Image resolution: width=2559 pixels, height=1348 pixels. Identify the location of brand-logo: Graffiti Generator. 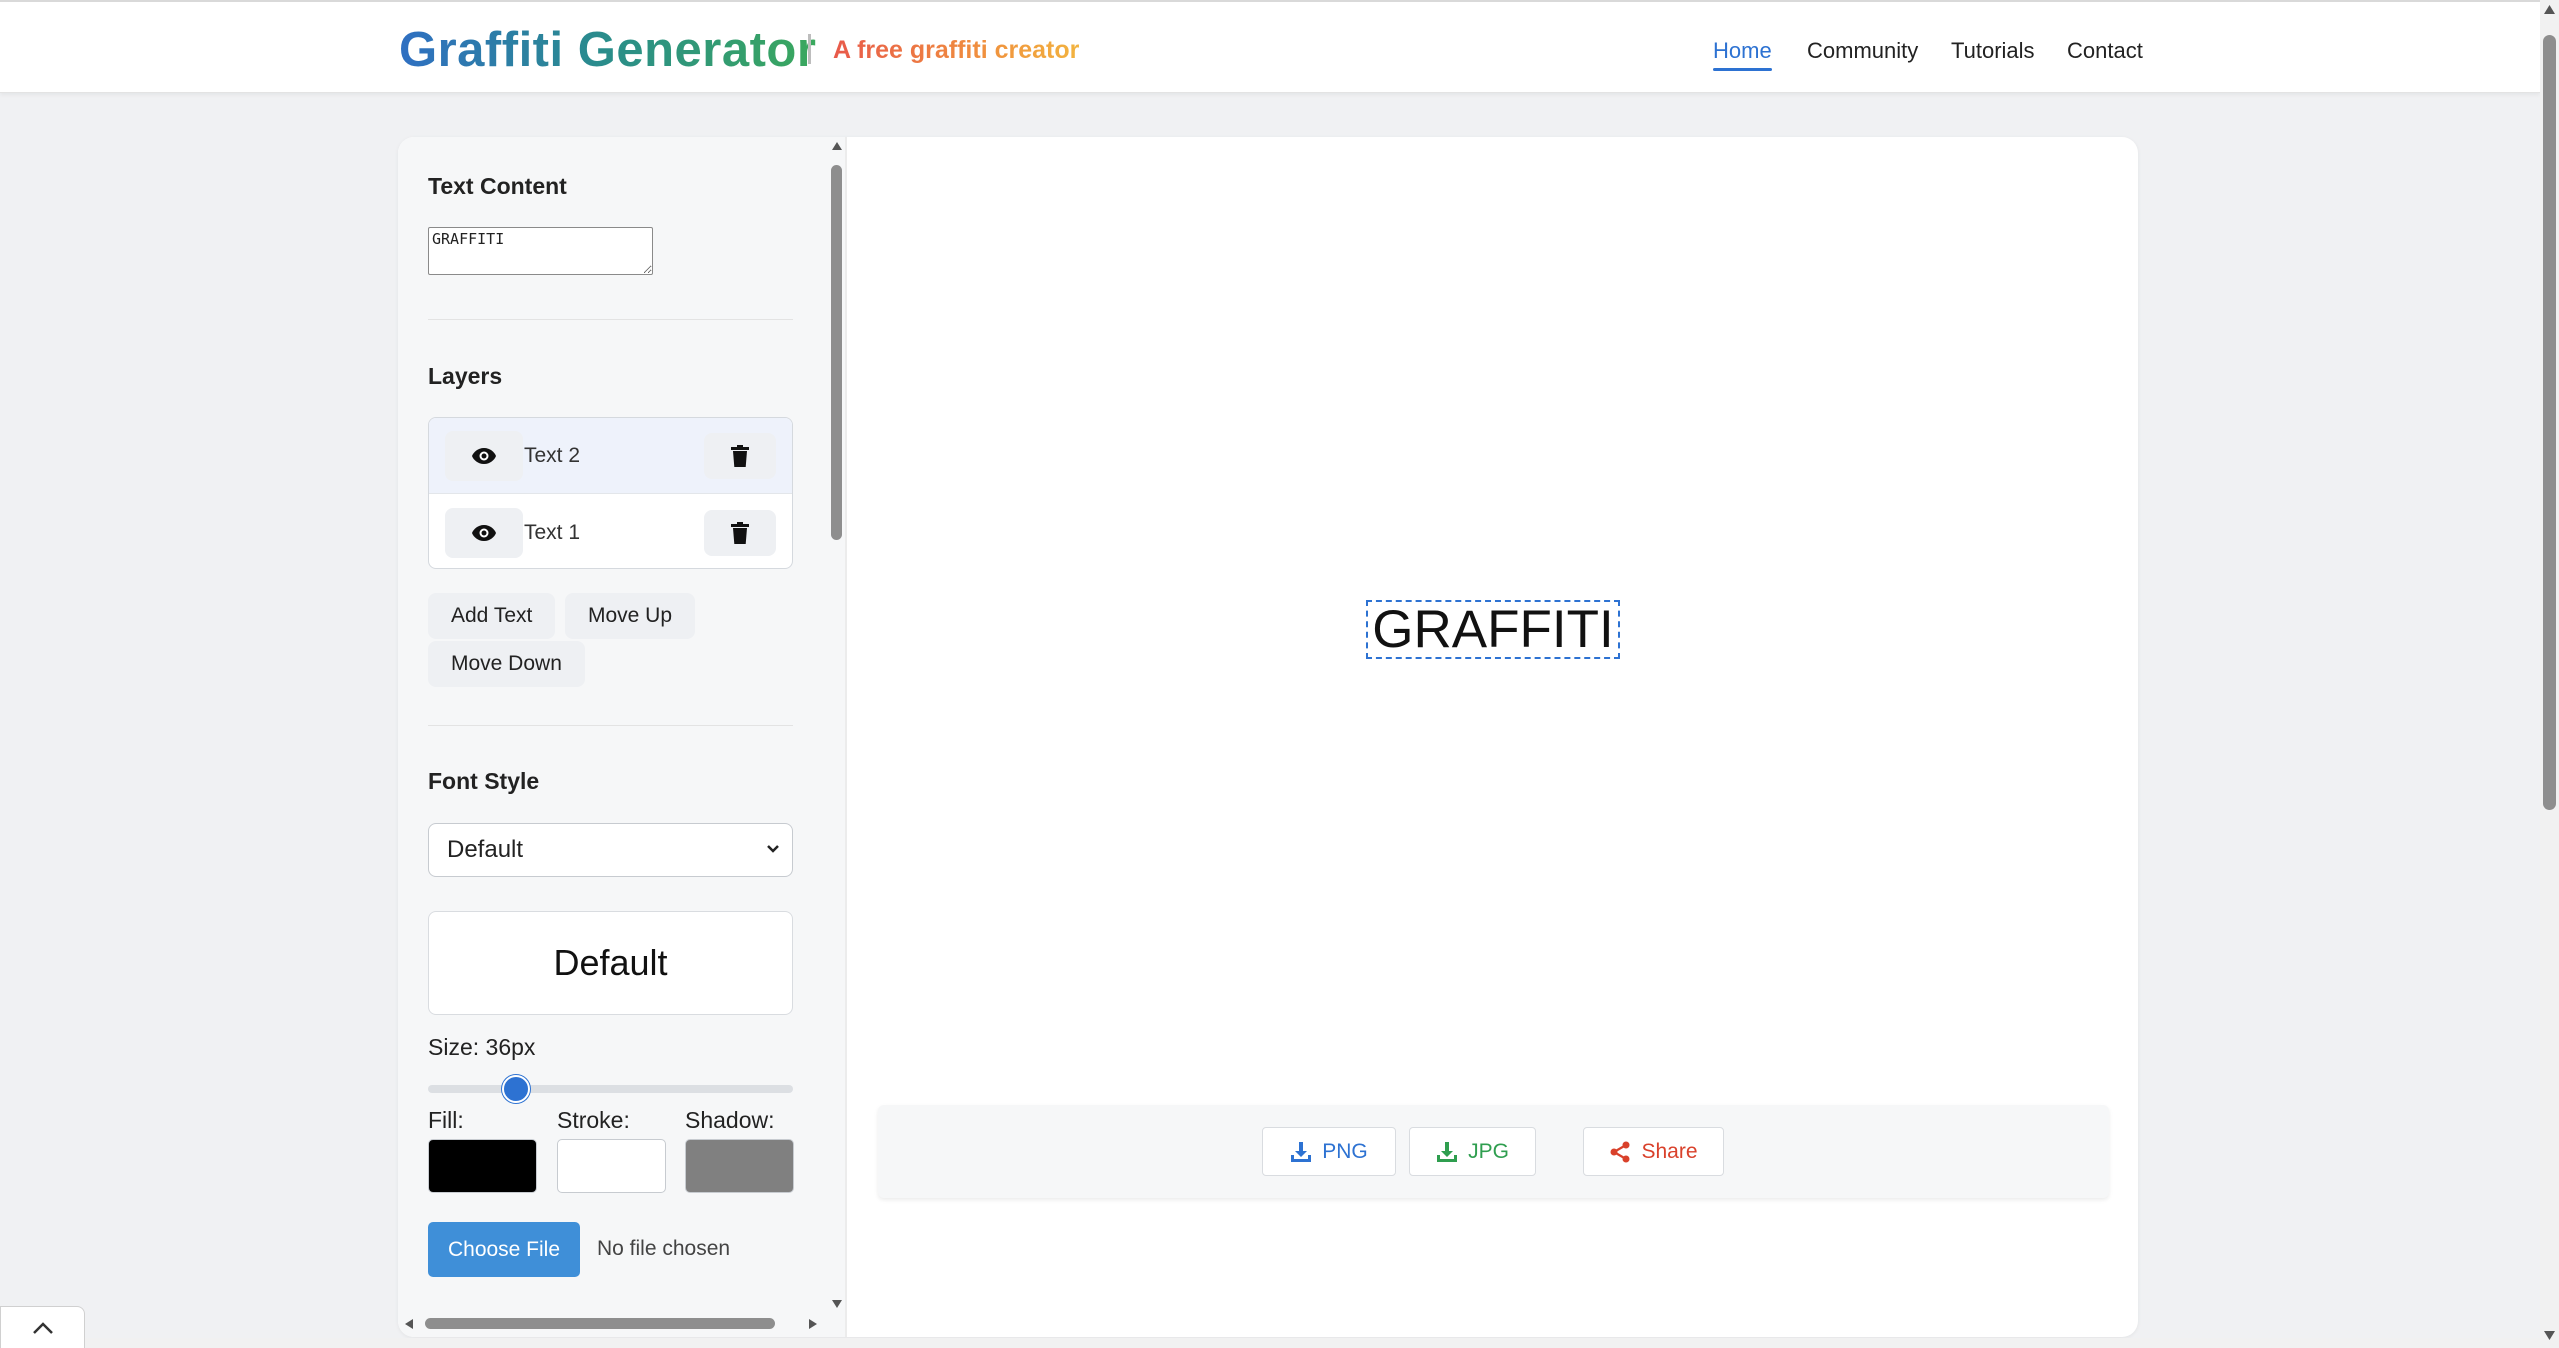
(607, 50).